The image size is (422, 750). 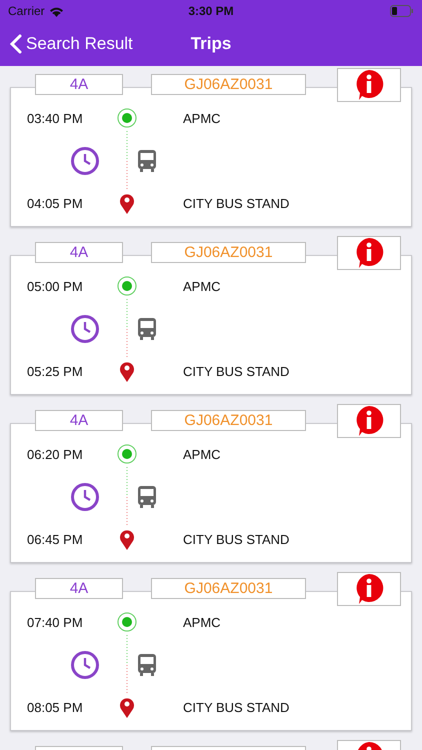 I want to click on departure-time: 05:00 PM, so click(x=55, y=286).